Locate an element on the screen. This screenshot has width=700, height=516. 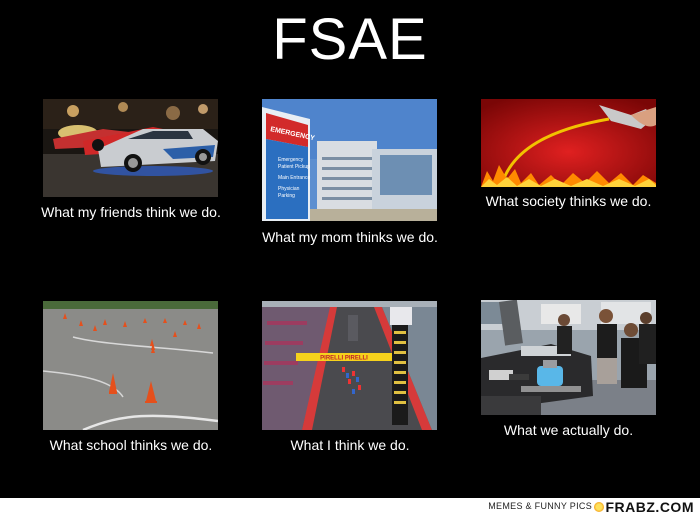
panel-image-i-think: PIRELLI PIRELLI is located at coordinates (349, 365).